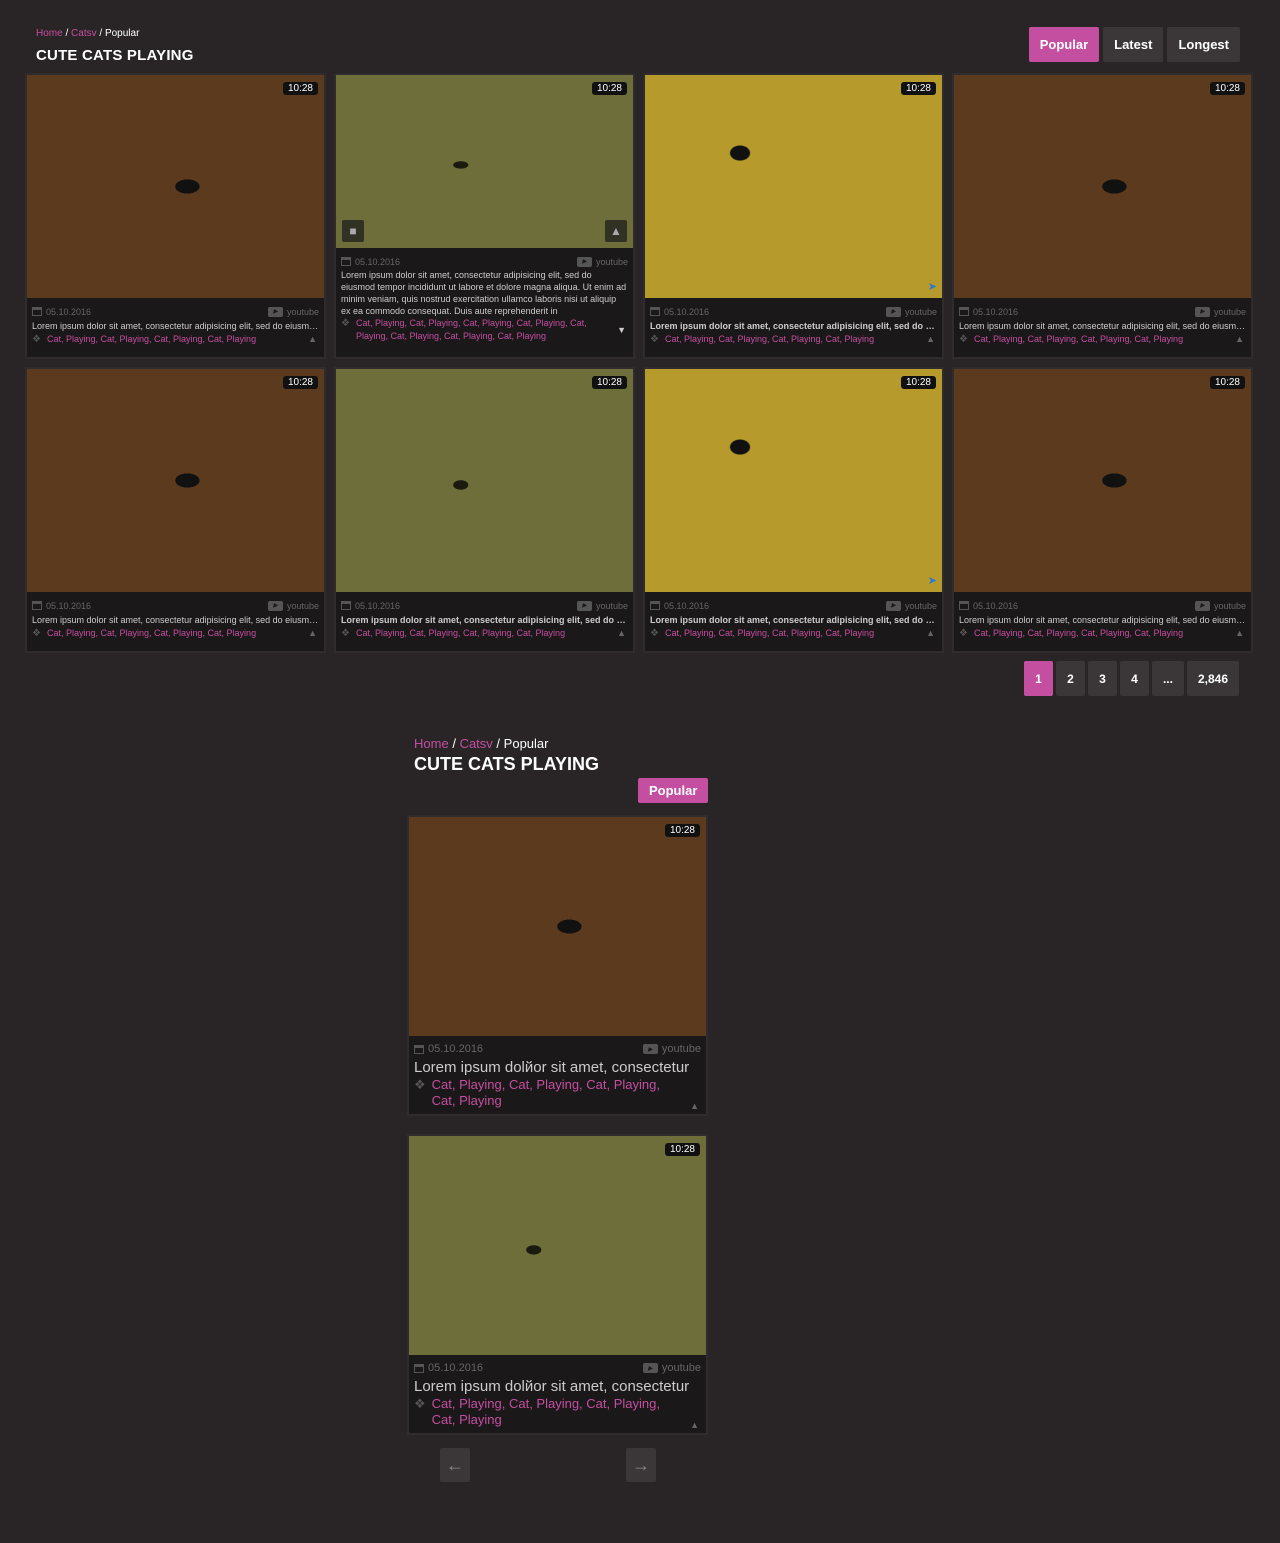 This screenshot has height=1543, width=1280. What do you see at coordinates (687, 311) in the screenshot?
I see `video-date: 05.10.2016` at bounding box center [687, 311].